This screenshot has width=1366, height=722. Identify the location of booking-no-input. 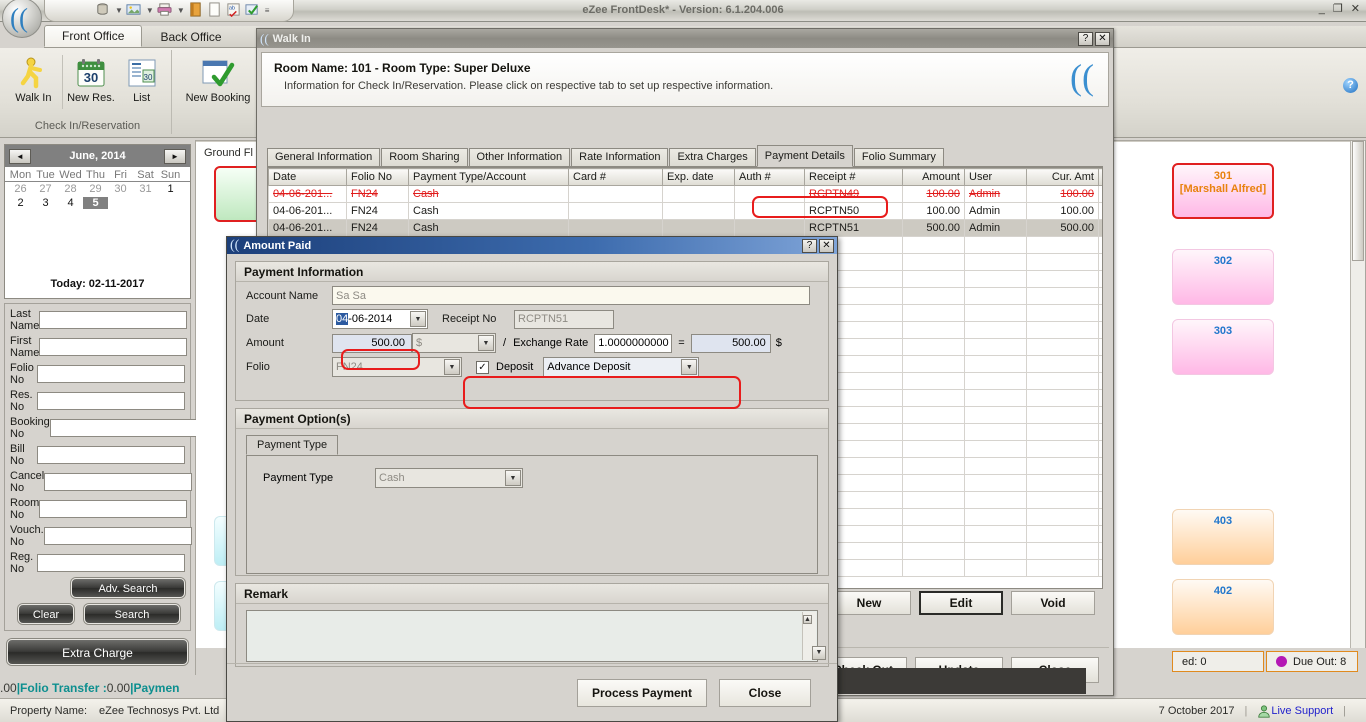
(123, 428).